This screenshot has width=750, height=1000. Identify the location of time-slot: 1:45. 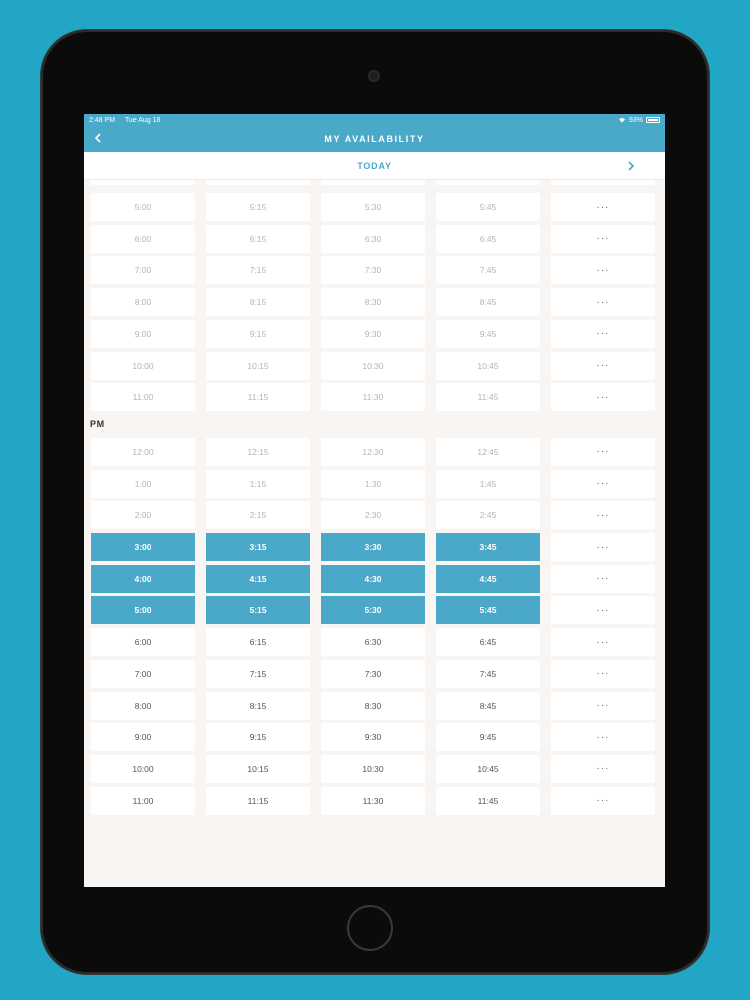
(488, 483).